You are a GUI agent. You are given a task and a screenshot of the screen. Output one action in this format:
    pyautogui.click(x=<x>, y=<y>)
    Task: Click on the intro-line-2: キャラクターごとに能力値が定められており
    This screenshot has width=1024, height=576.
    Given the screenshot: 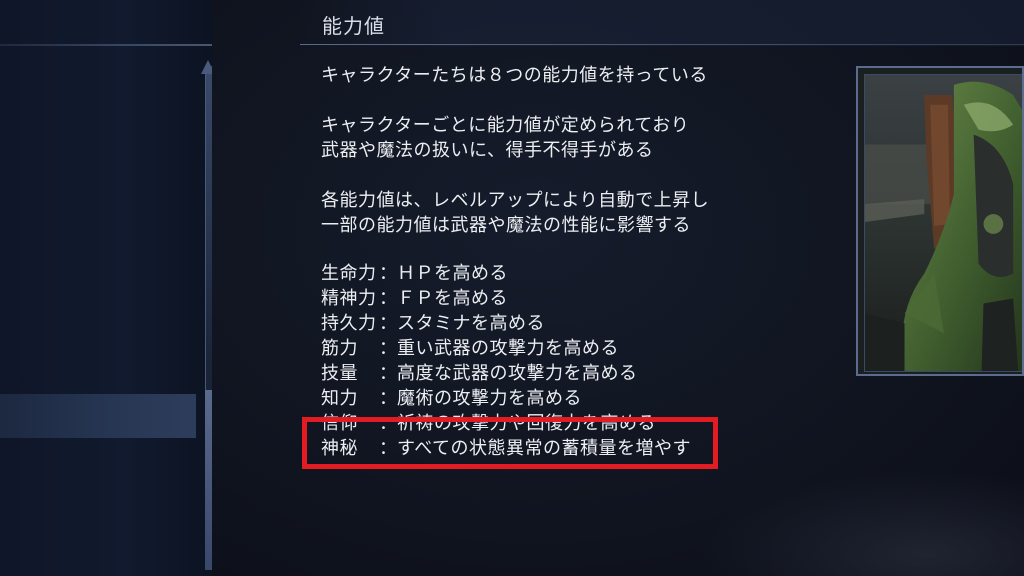 What is the action you would take?
    pyautogui.click(x=505, y=125)
    